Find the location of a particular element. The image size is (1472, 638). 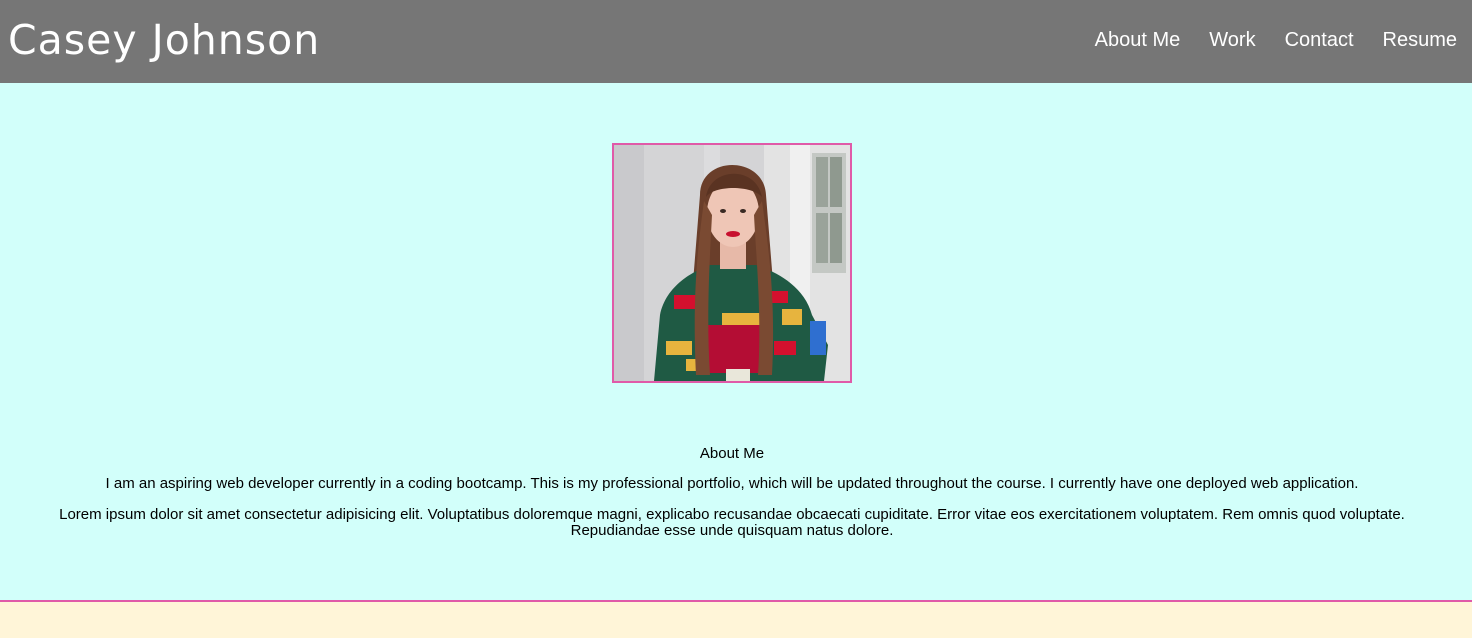

nav-contact: Contact is located at coordinates (1319, 40).